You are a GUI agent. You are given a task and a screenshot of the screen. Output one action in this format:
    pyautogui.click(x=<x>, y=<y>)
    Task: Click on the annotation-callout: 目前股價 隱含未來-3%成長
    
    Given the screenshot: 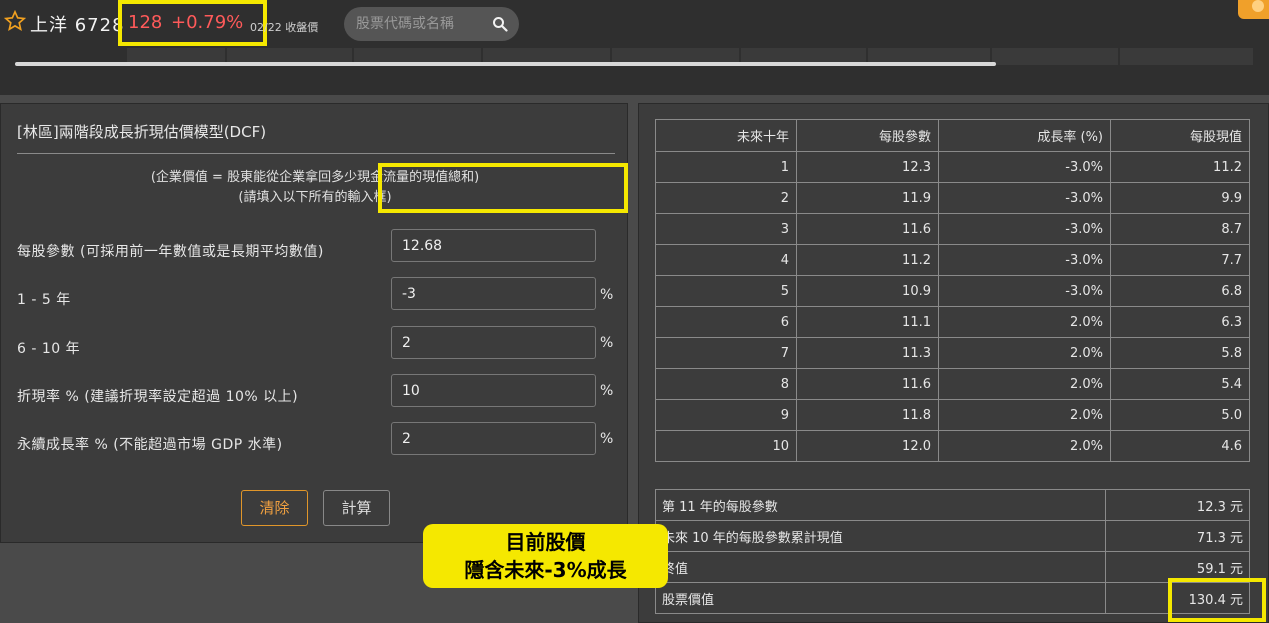 What is the action you would take?
    pyautogui.click(x=545, y=556)
    